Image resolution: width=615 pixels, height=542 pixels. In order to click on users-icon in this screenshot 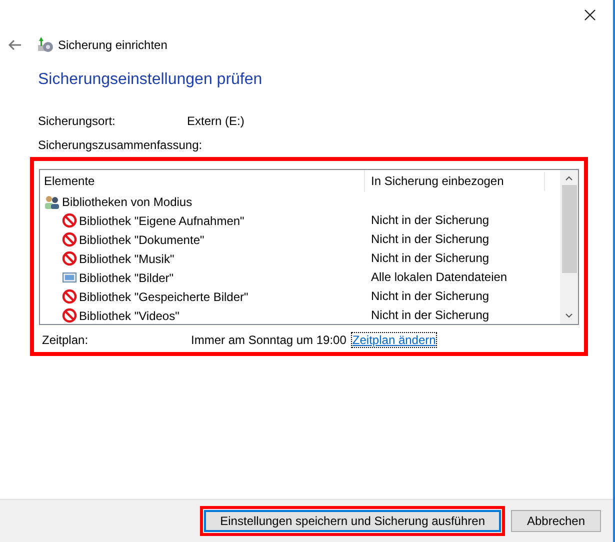, I will do `click(52, 201)`.